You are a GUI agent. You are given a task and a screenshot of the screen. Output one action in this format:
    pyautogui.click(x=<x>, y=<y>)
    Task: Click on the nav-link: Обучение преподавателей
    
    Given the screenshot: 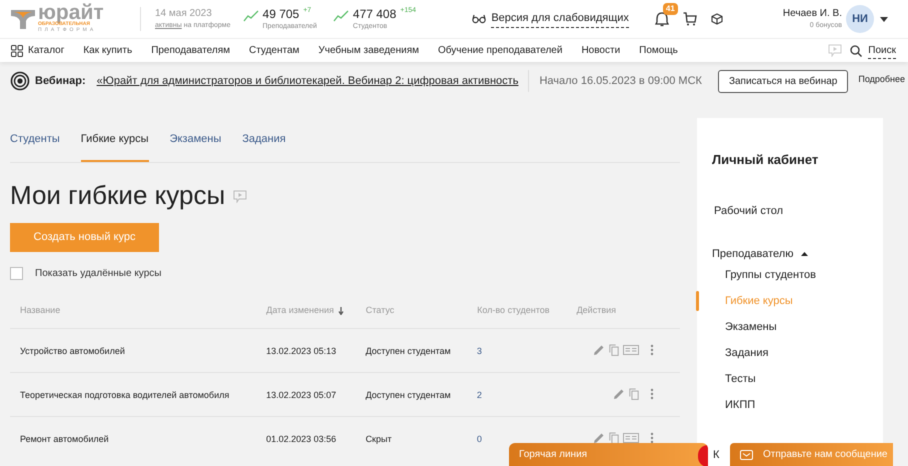 What is the action you would take?
    pyautogui.click(x=500, y=50)
    